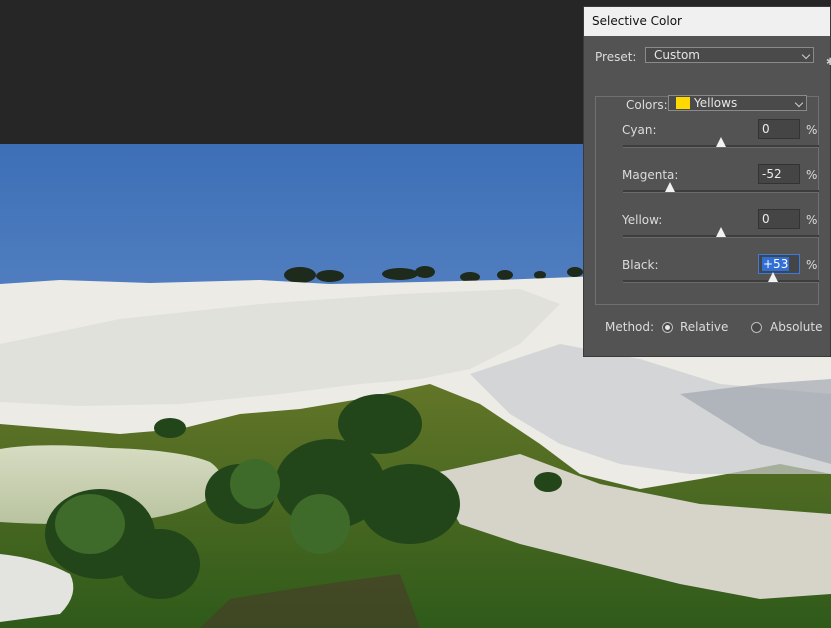 This screenshot has height=628, width=831. Describe the element at coordinates (616, 57) in the screenshot. I see `preset-label: Preset:` at that location.